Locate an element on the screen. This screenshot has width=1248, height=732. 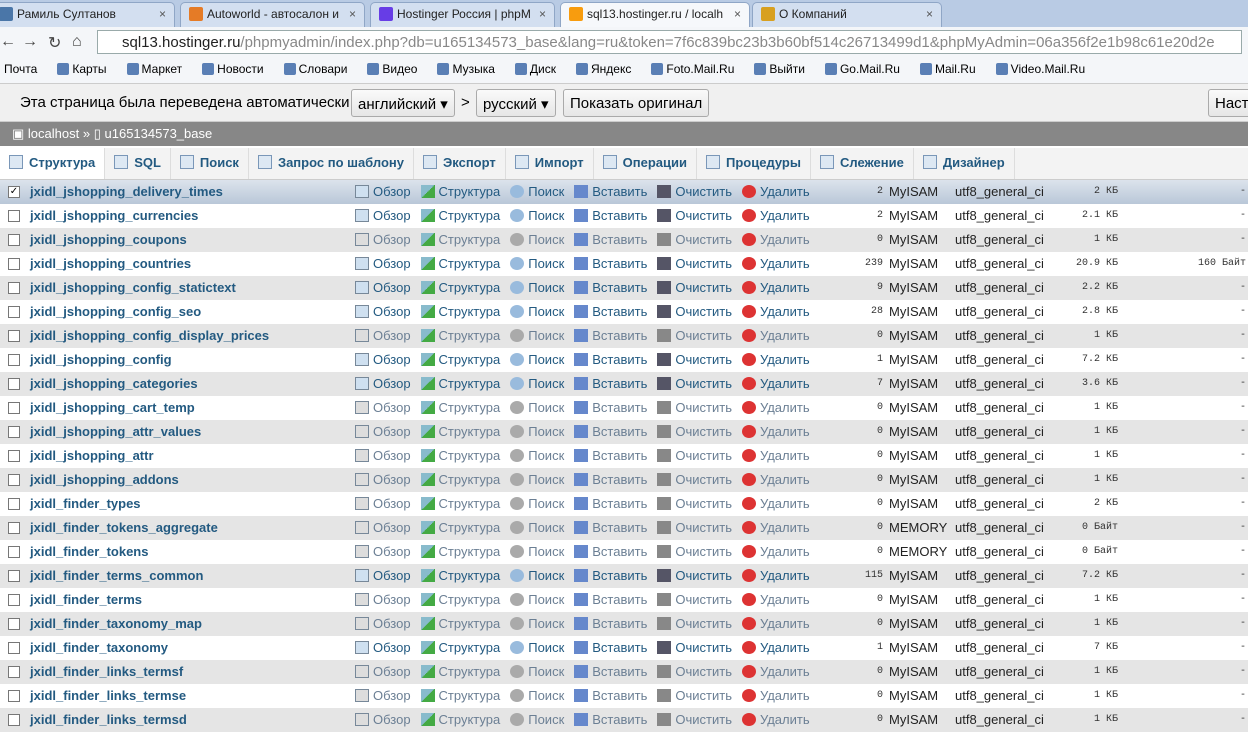
table-name-link: jxidl_jshopping_addons is located at coordinates (104, 479).